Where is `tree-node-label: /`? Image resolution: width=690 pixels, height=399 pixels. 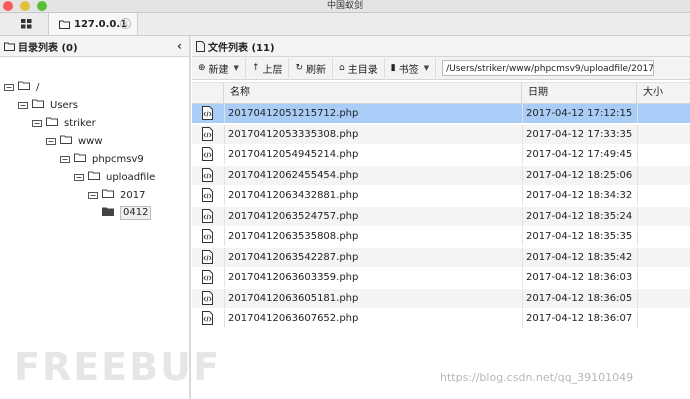 tree-node-label: / is located at coordinates (38, 87).